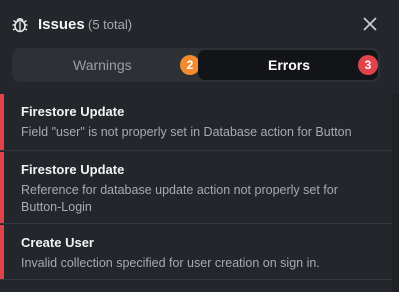 This screenshot has height=292, width=399. I want to click on issue-count: (5 total), so click(110, 24).